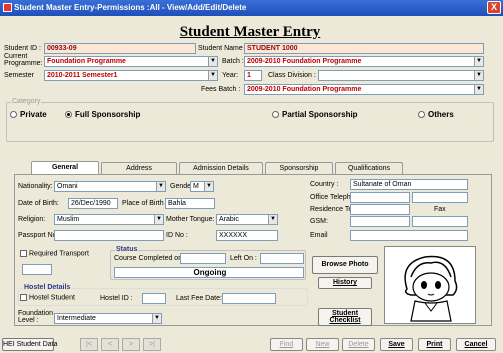  I want to click on history-button: History, so click(345, 283).